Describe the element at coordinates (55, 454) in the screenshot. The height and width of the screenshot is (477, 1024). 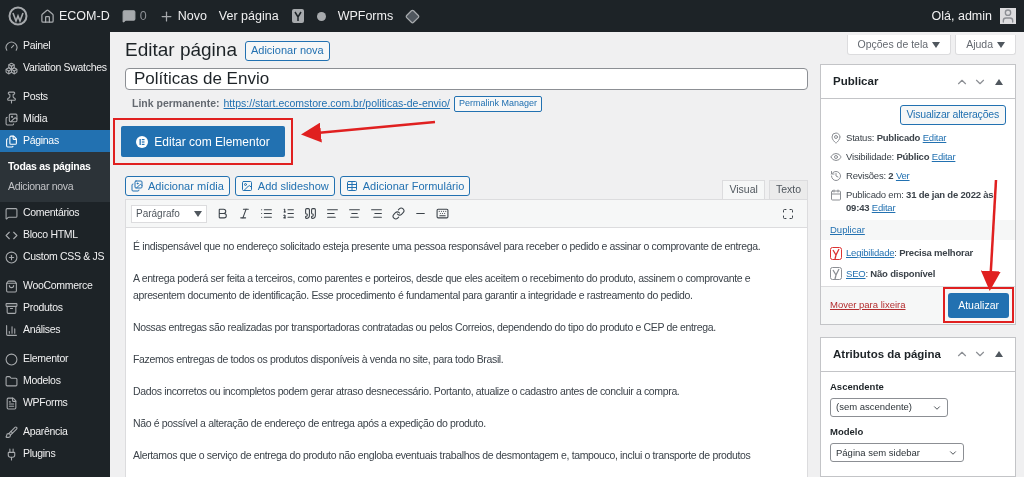
I see `sidebar-item: Plugins` at that location.